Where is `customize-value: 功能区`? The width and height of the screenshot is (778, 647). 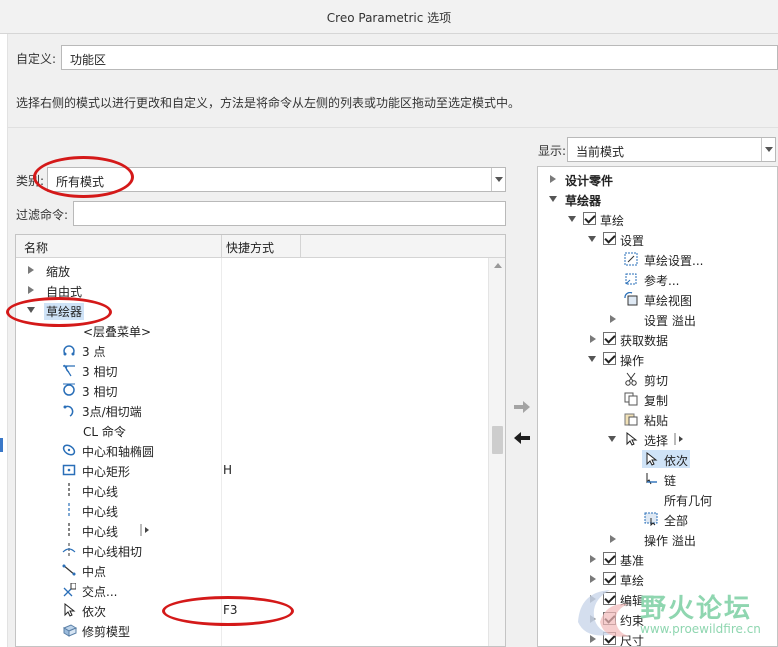
customize-value: 功能区 is located at coordinates (88, 60).